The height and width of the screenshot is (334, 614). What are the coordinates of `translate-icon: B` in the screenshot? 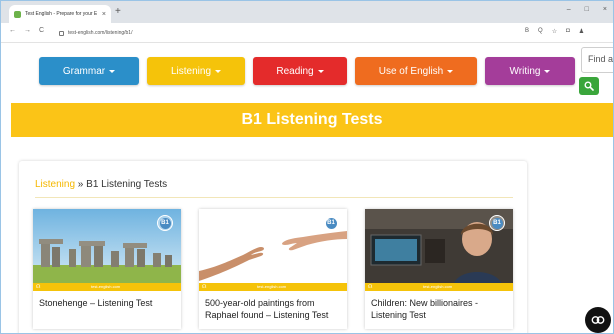 It's located at (527, 31).